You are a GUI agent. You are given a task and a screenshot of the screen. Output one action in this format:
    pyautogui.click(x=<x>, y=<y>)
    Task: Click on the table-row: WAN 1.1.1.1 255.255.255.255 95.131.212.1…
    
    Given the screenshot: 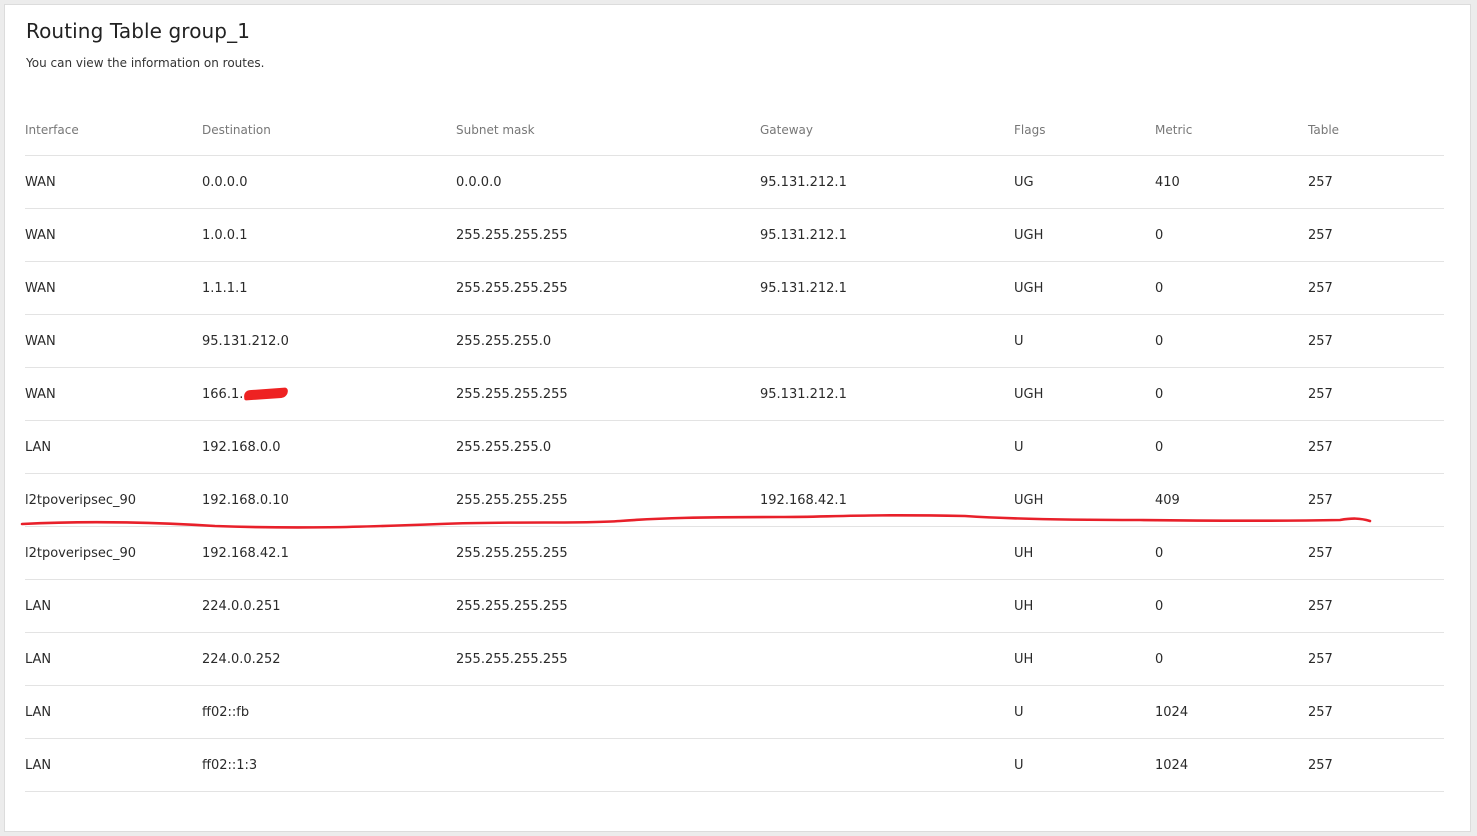 What is the action you would take?
    pyautogui.click(x=734, y=288)
    